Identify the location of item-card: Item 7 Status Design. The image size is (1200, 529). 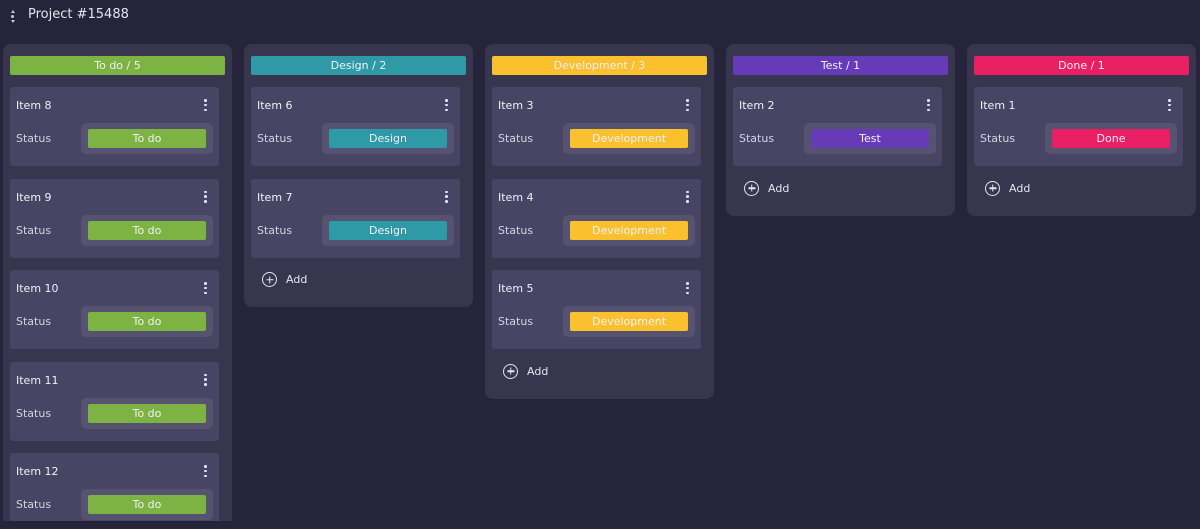
(355, 218).